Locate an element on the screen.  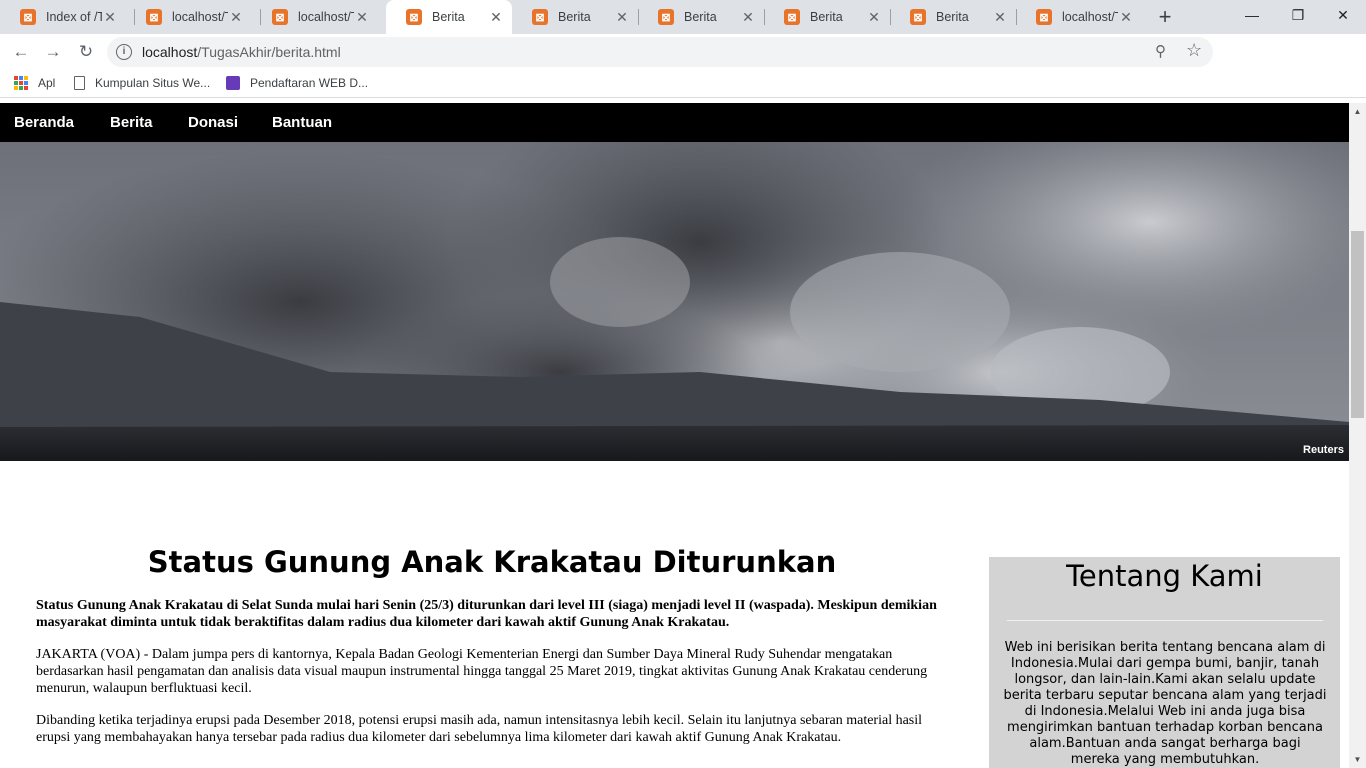
scroll-down-arrow-icon: ▼ is located at coordinates (1357, 759).